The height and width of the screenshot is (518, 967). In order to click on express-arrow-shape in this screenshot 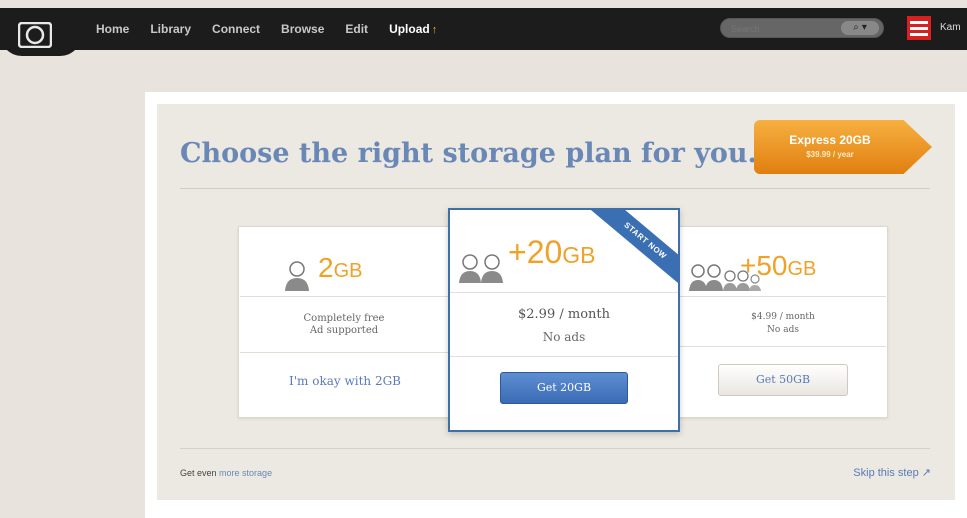, I will do `click(843, 147)`.